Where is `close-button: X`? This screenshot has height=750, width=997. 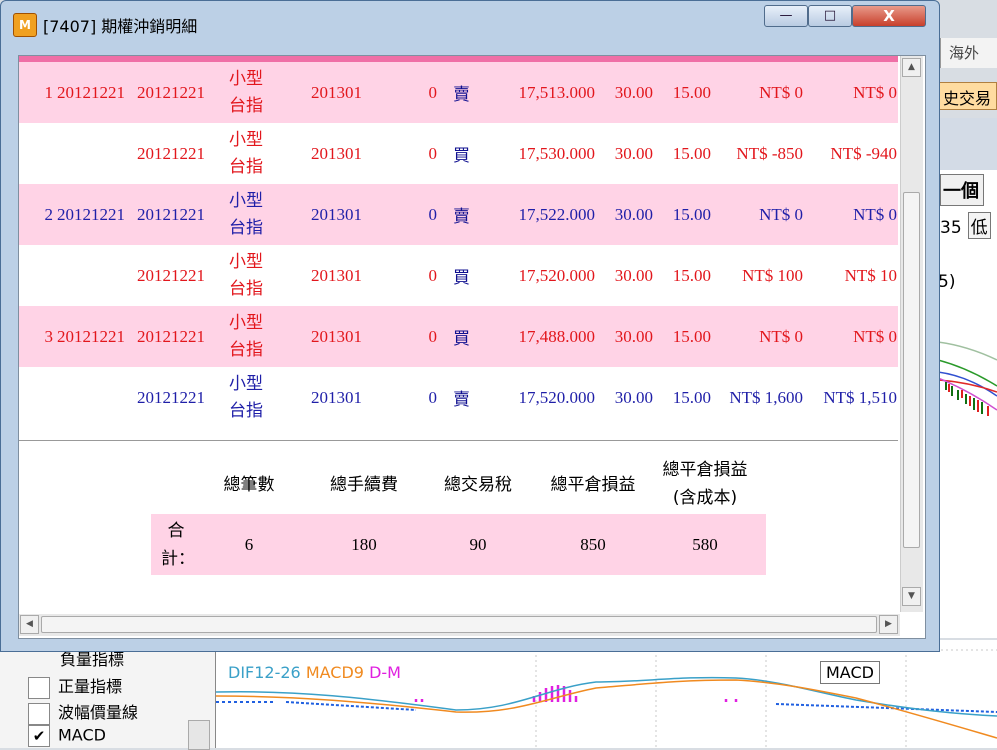 close-button: X is located at coordinates (889, 16).